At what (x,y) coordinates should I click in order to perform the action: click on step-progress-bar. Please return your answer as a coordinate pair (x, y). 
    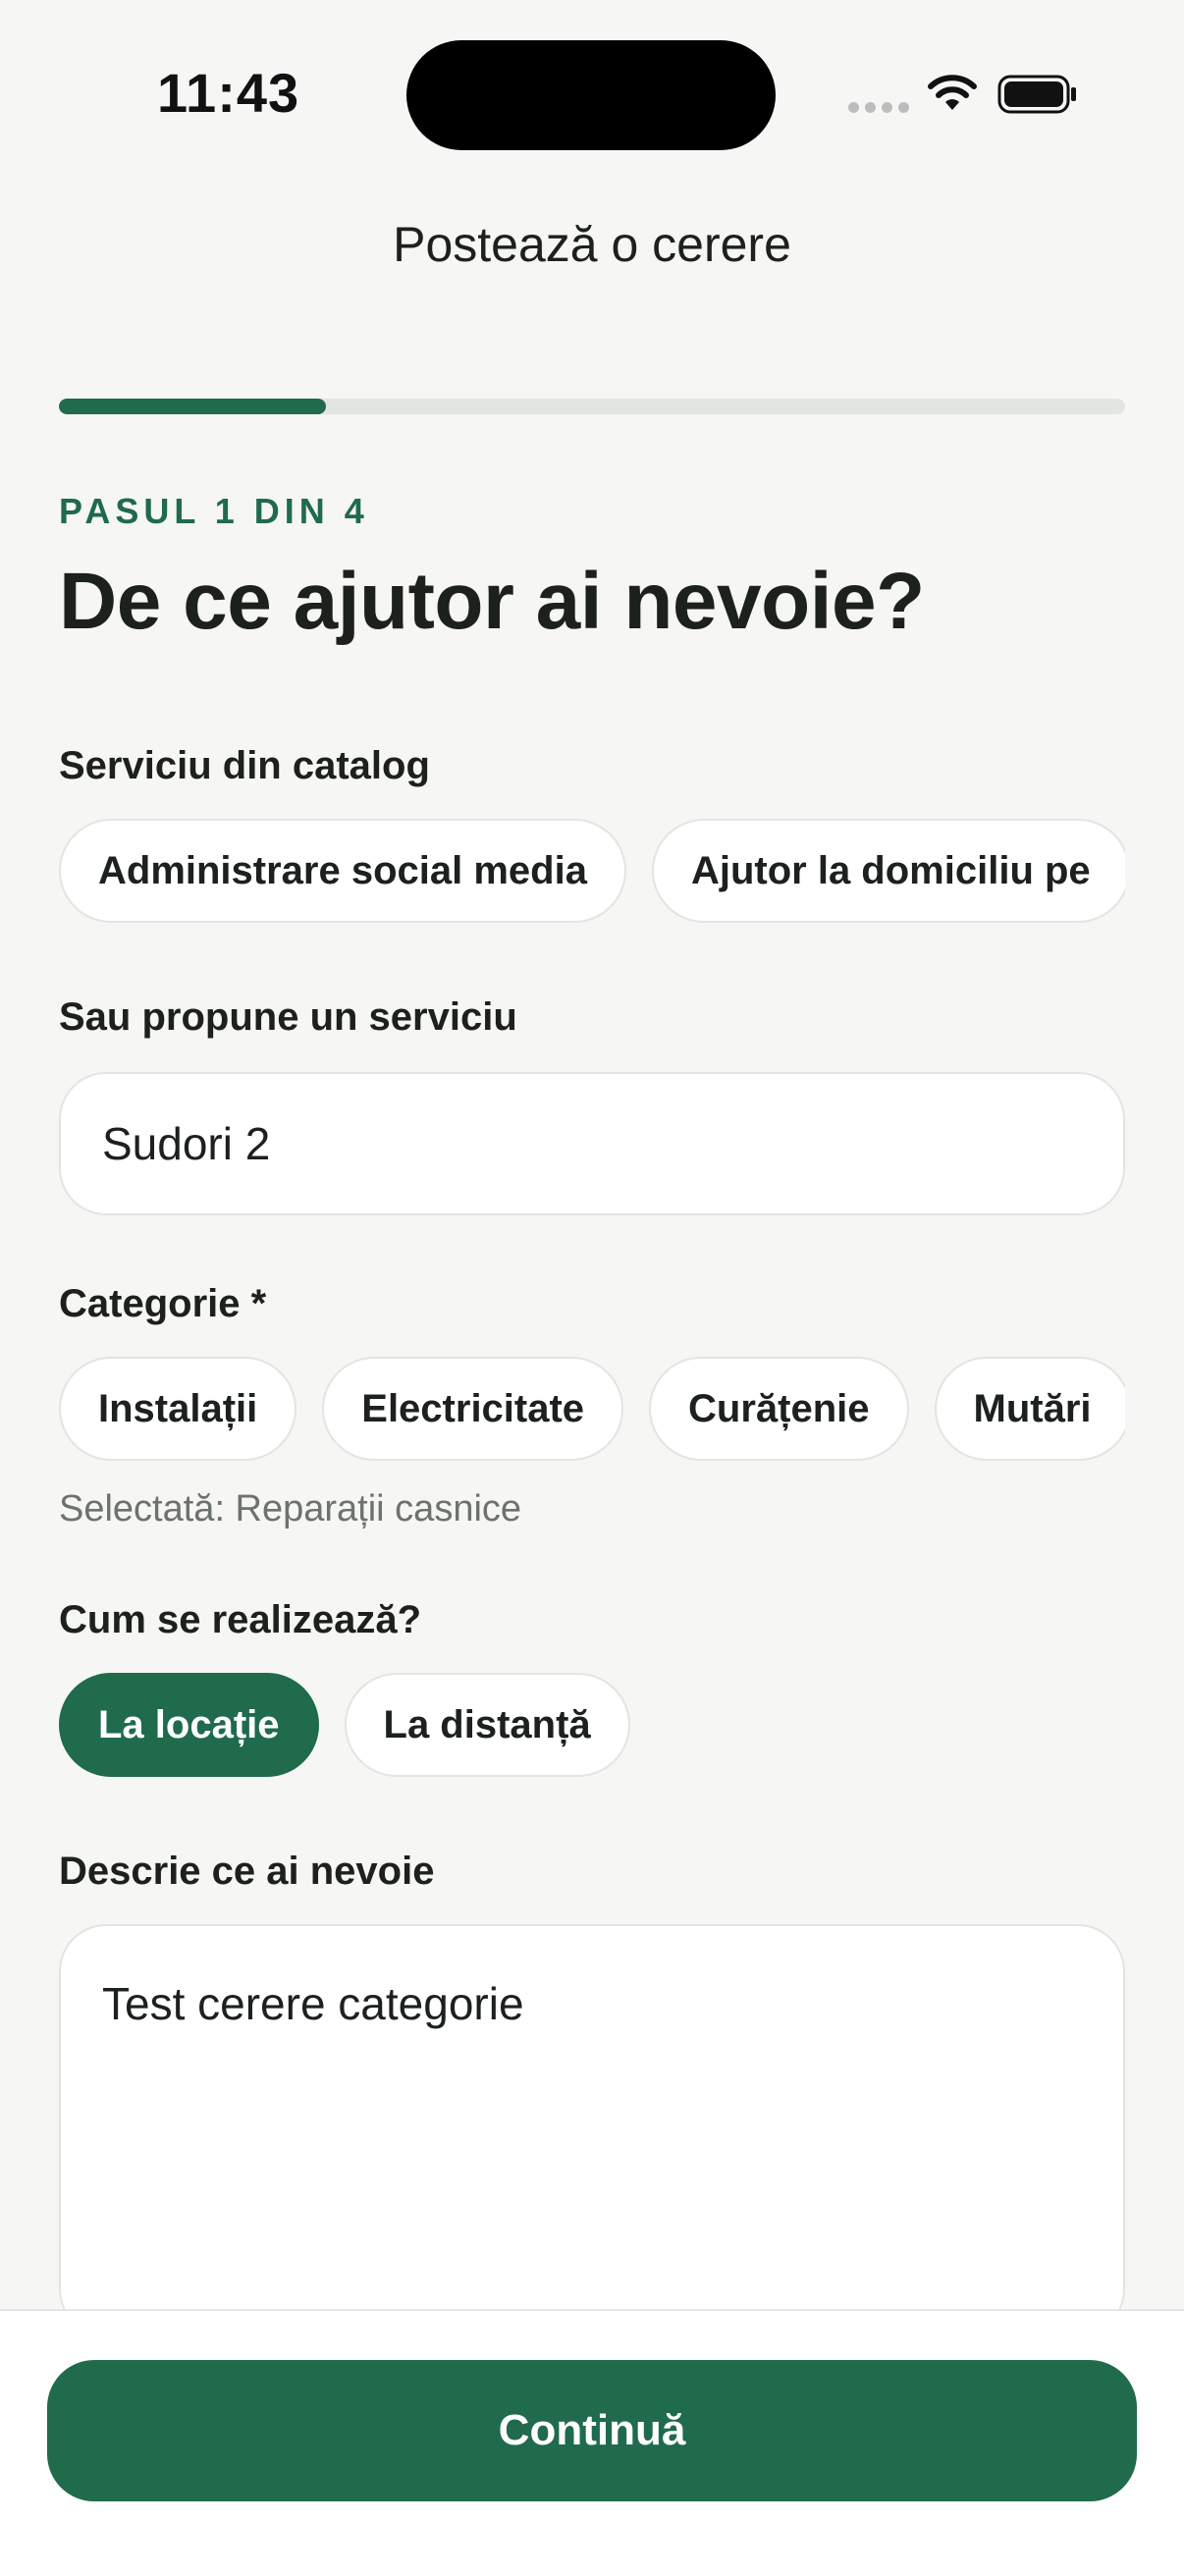
    Looking at the image, I should click on (592, 406).